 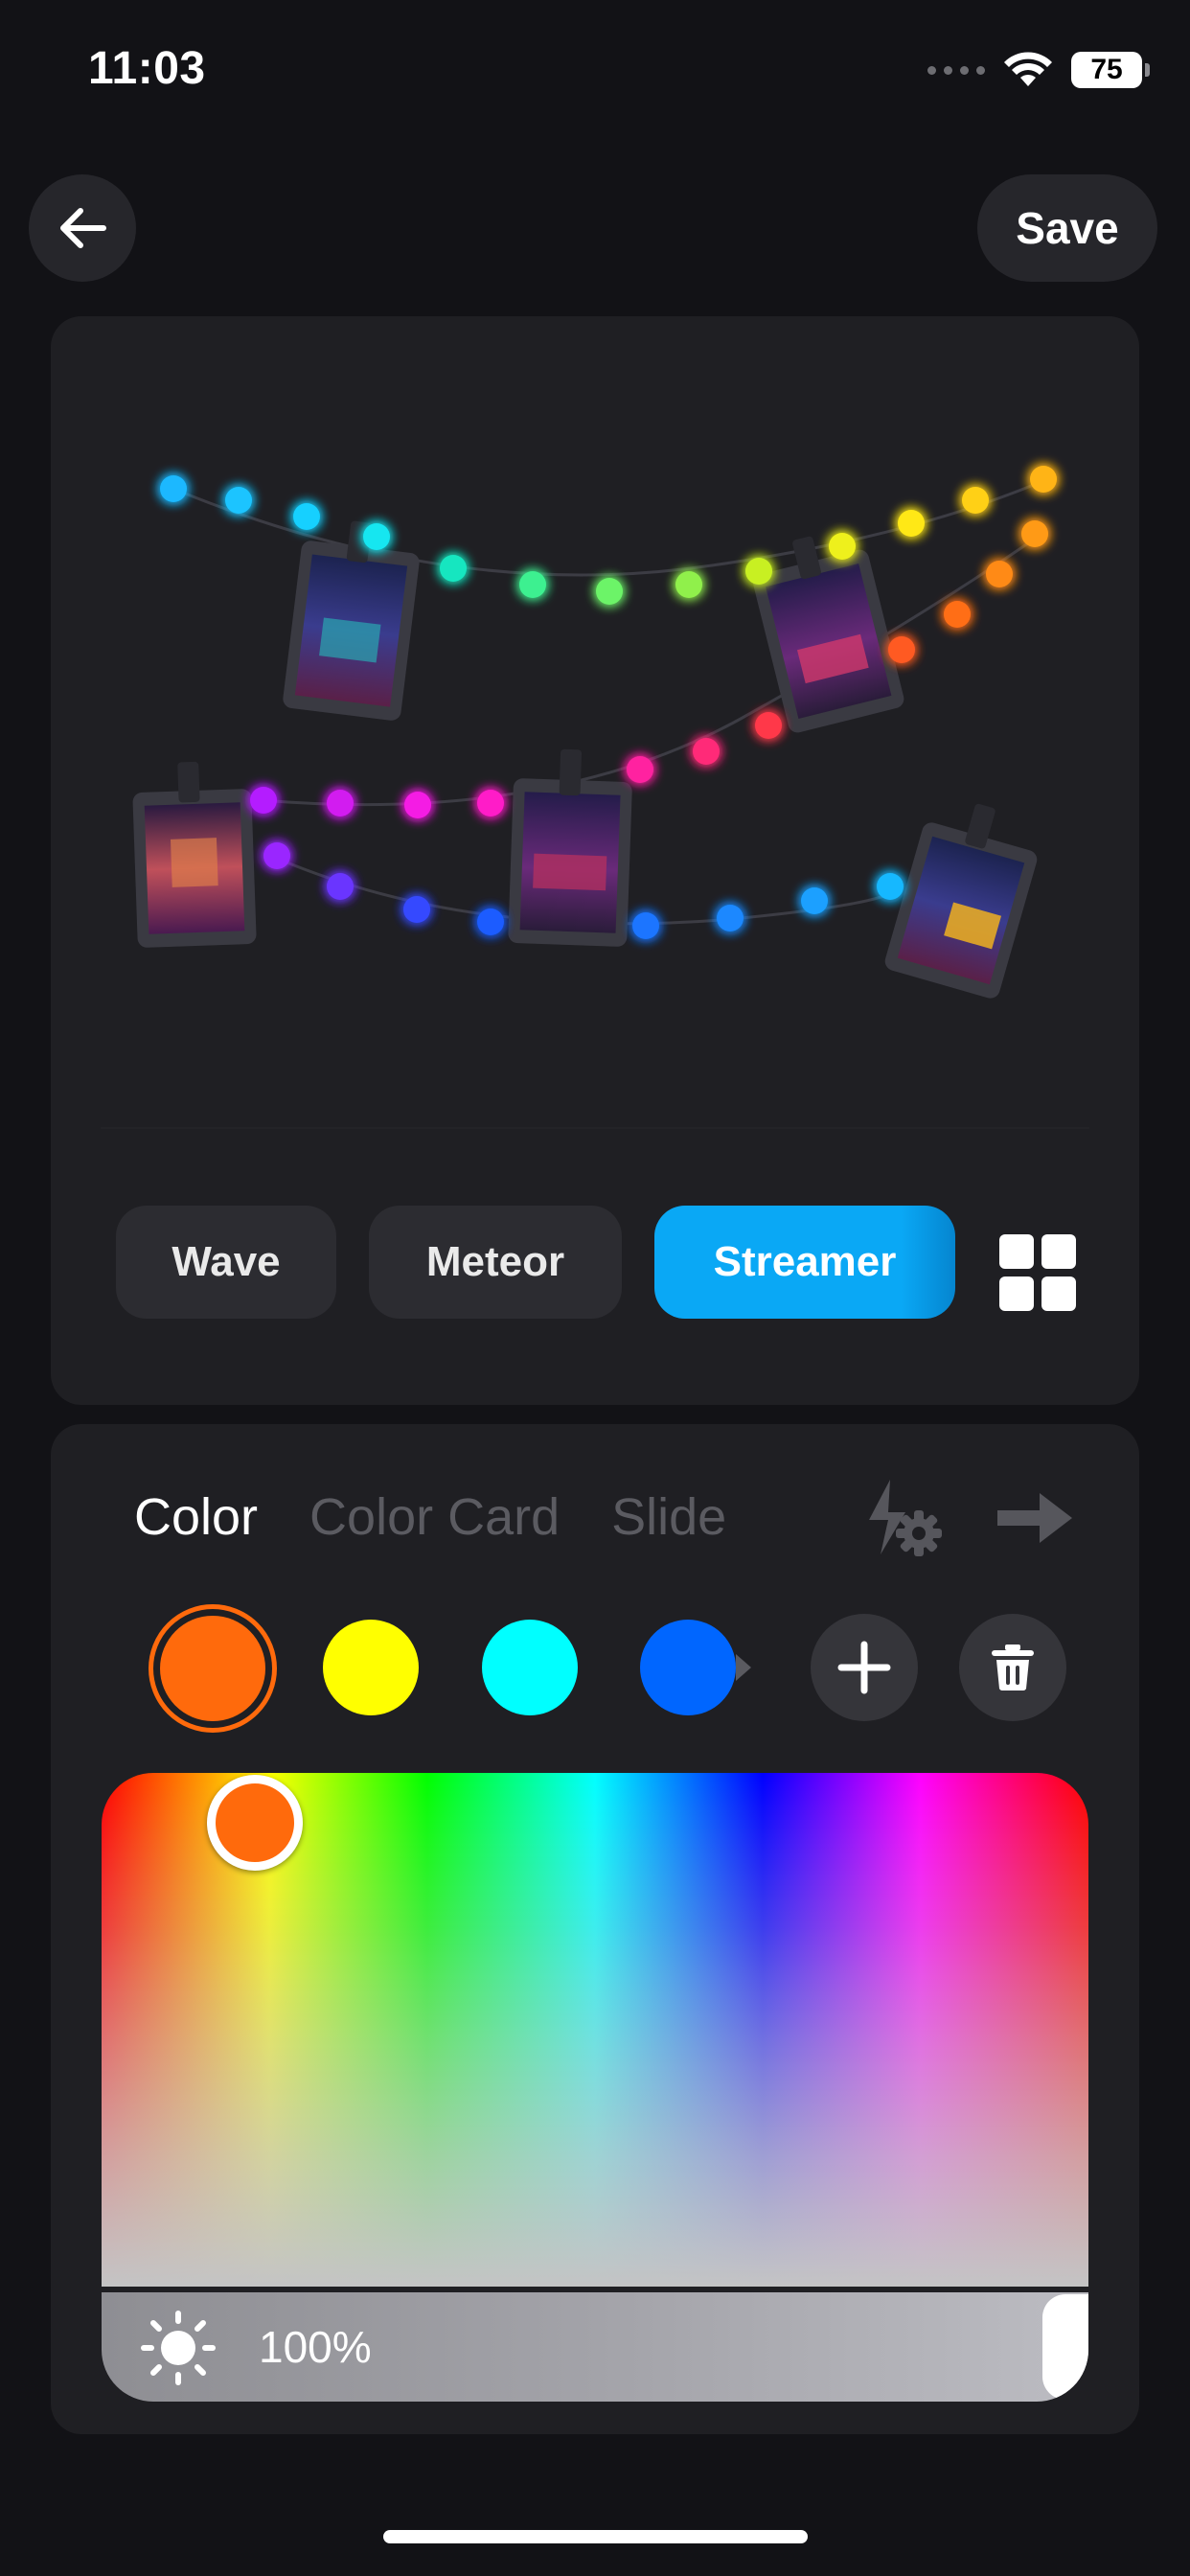 I want to click on effect-chip-meteor: Meteor, so click(x=496, y=1262).